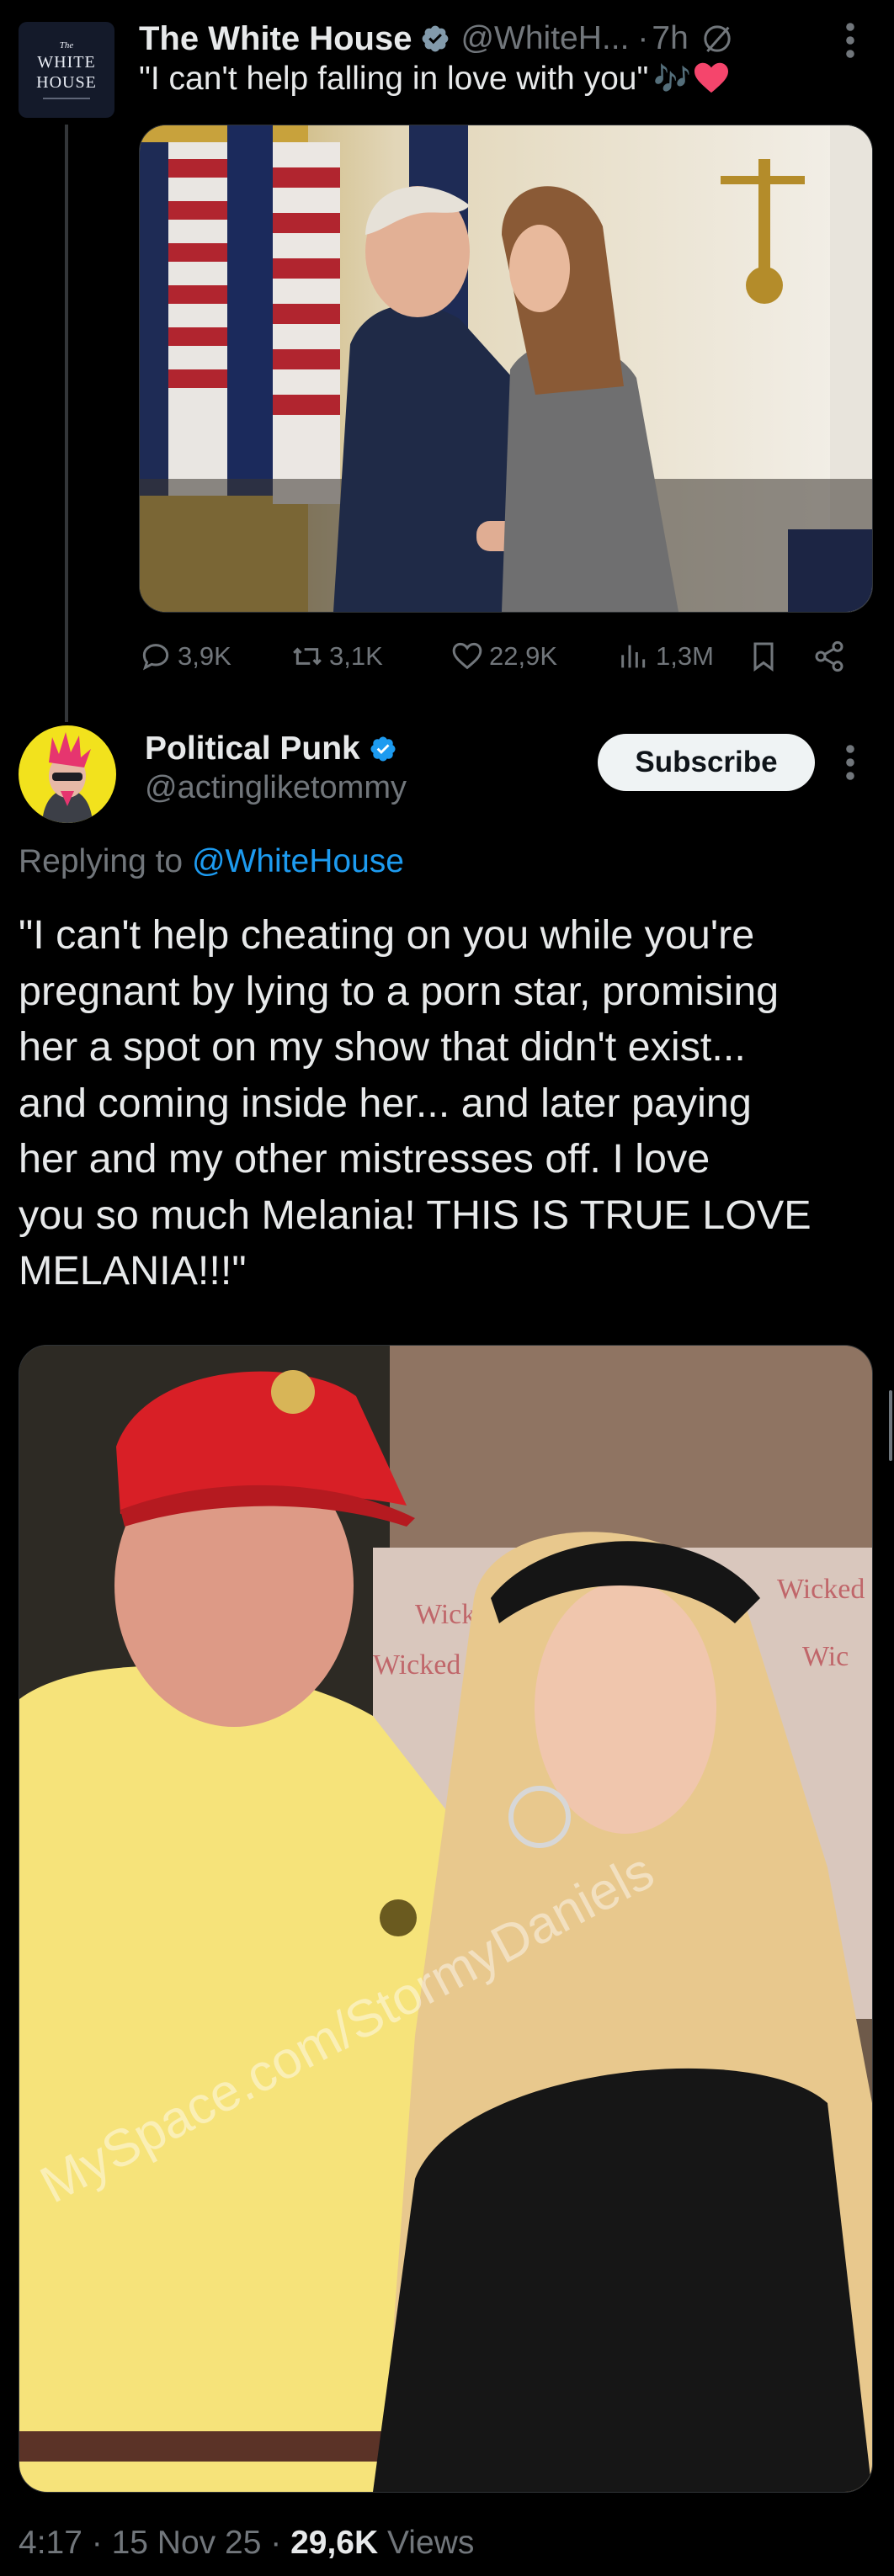 The image size is (894, 2576). I want to click on reply-author-row: Political Punk, so click(271, 749).